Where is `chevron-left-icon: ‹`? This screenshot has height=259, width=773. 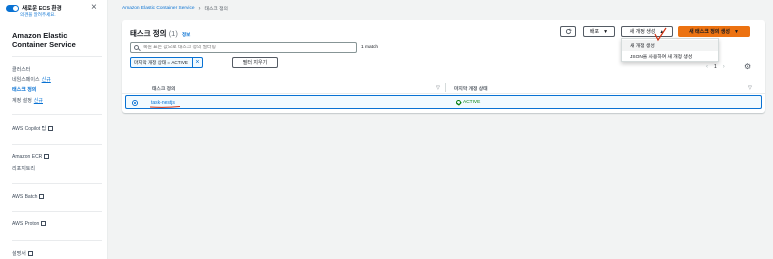 chevron-left-icon: ‹ is located at coordinates (707, 67).